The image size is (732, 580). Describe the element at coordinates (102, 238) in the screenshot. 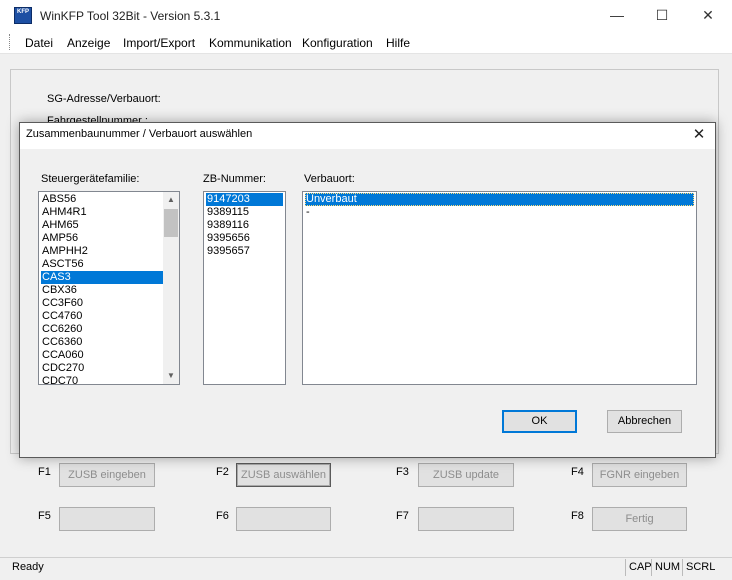

I see `list-item: AMP56` at that location.